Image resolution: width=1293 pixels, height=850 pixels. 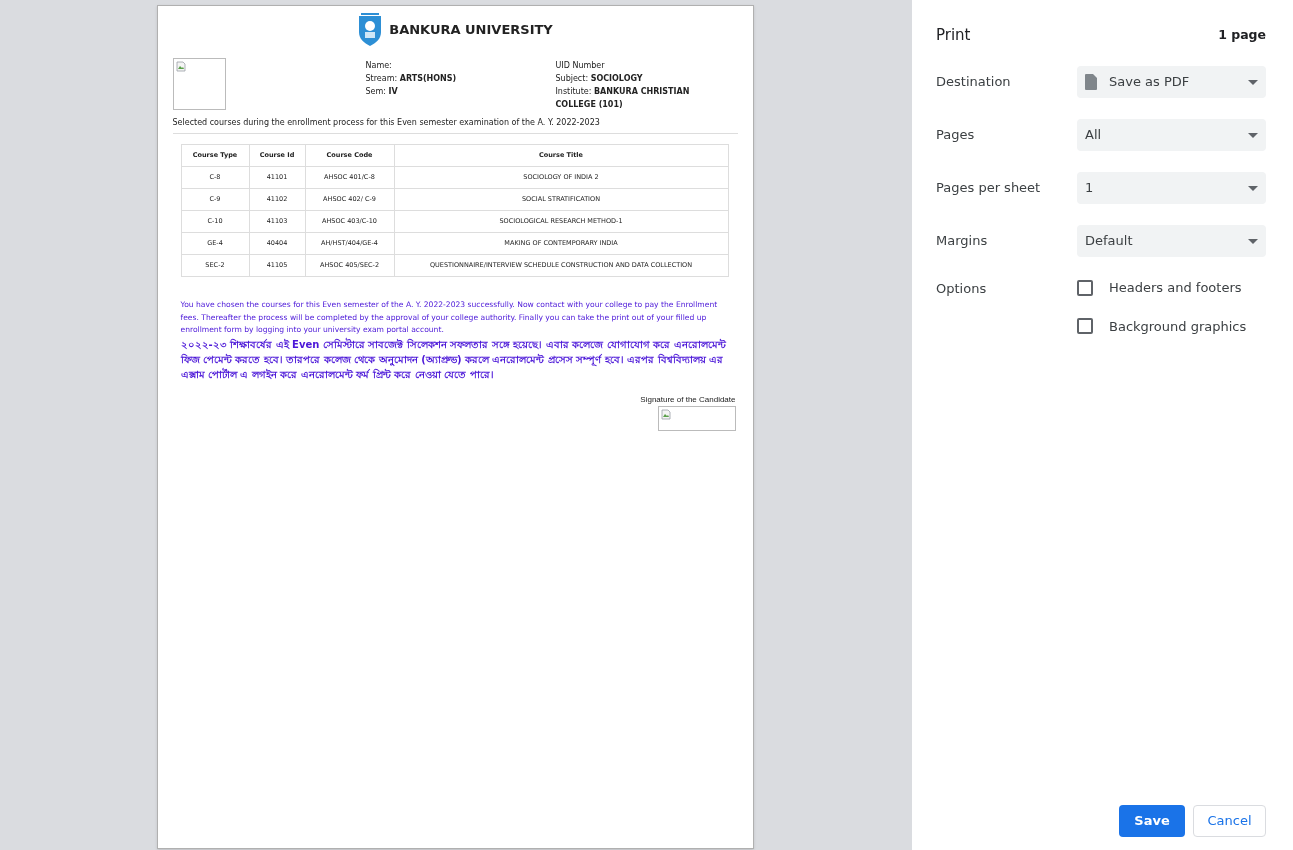 What do you see at coordinates (411, 79) in the screenshot?
I see `field-text: Stream: ARTS(HONS)` at bounding box center [411, 79].